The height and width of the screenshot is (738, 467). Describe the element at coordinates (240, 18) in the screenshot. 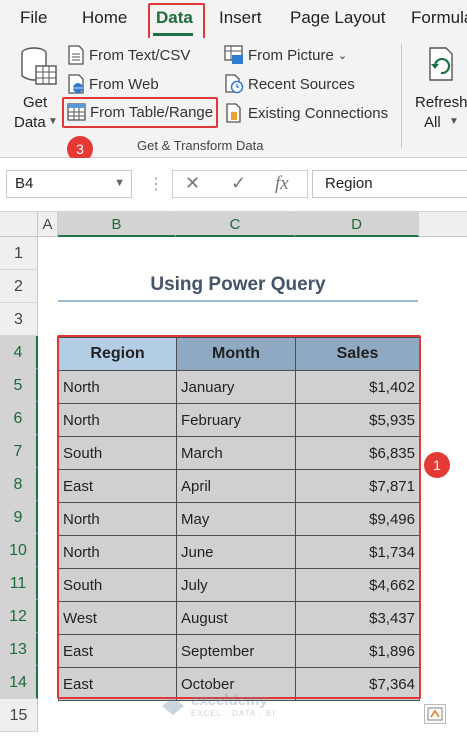

I see `tab-insert: Insert` at that location.